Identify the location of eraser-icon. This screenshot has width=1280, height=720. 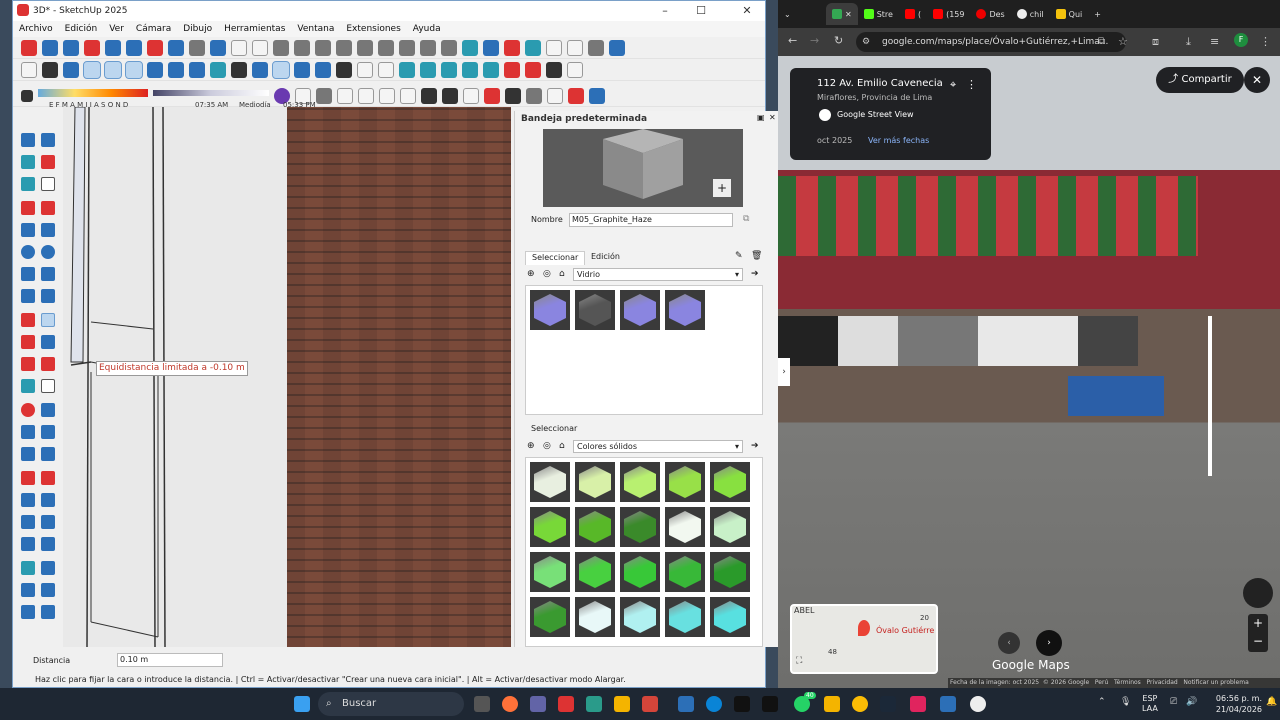
(27, 95).